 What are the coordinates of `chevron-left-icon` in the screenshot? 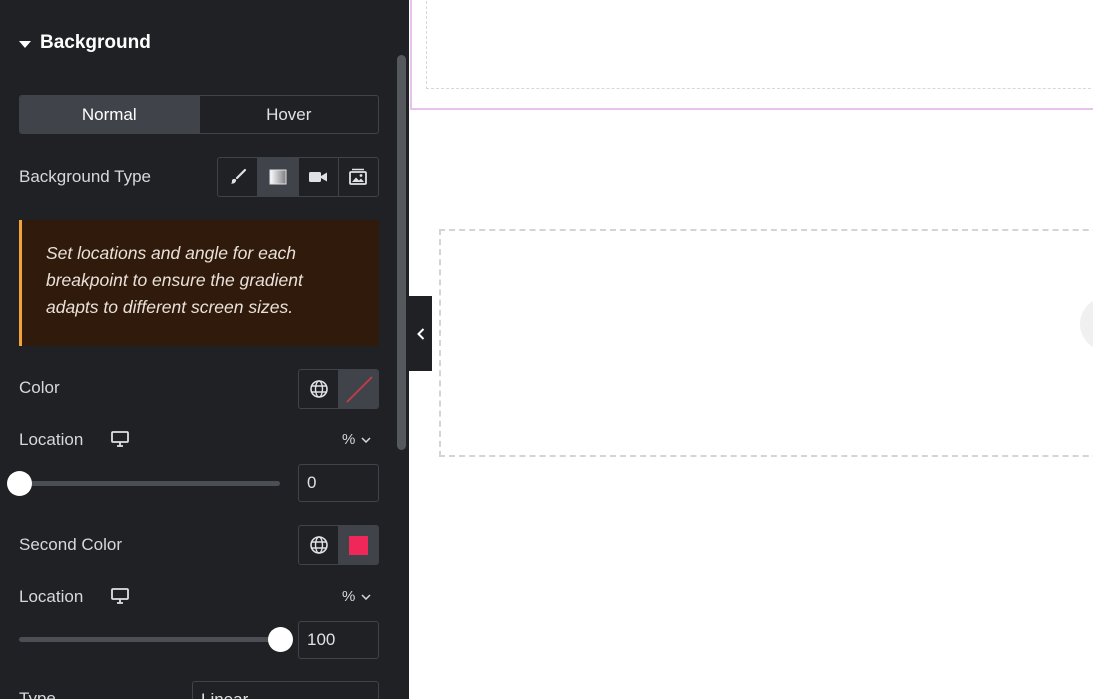 It's located at (420, 333).